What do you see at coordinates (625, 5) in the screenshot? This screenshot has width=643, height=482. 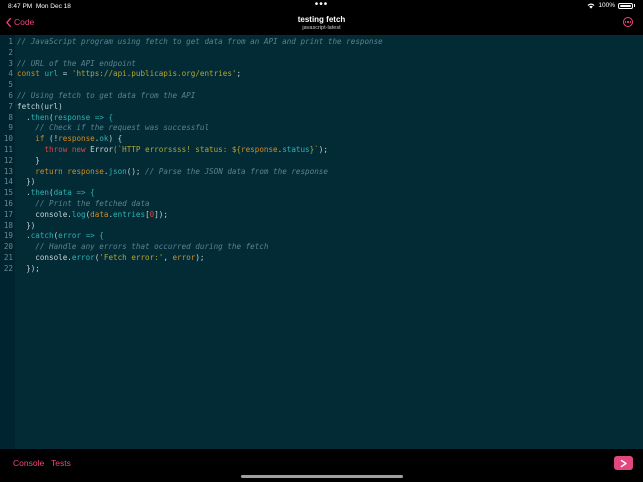 I see `battery-icon` at bounding box center [625, 5].